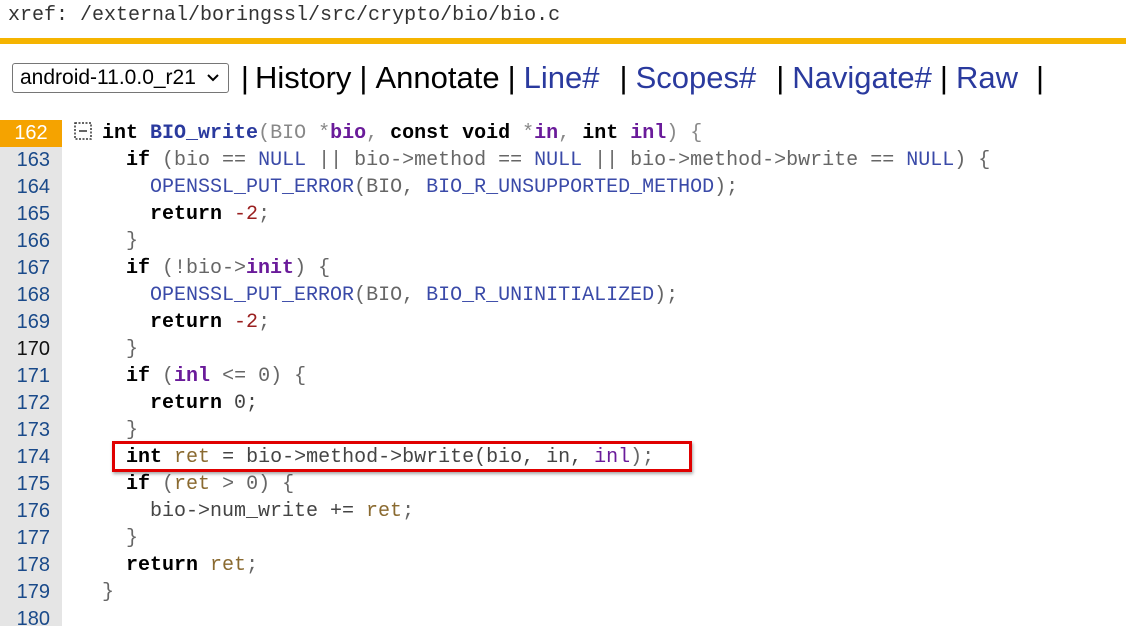 This screenshot has width=1126, height=626. What do you see at coordinates (25, 214) in the screenshot?
I see `line-number: 165` at bounding box center [25, 214].